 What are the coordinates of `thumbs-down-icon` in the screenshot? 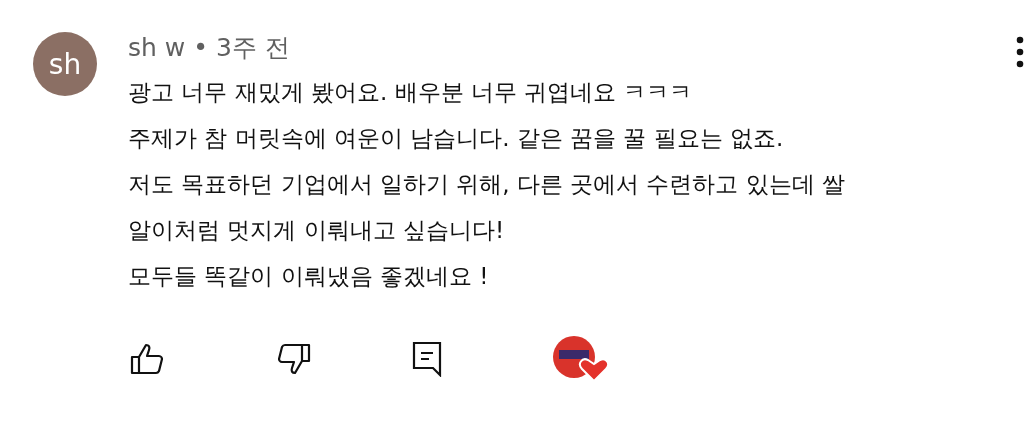 It's located at (294, 359).